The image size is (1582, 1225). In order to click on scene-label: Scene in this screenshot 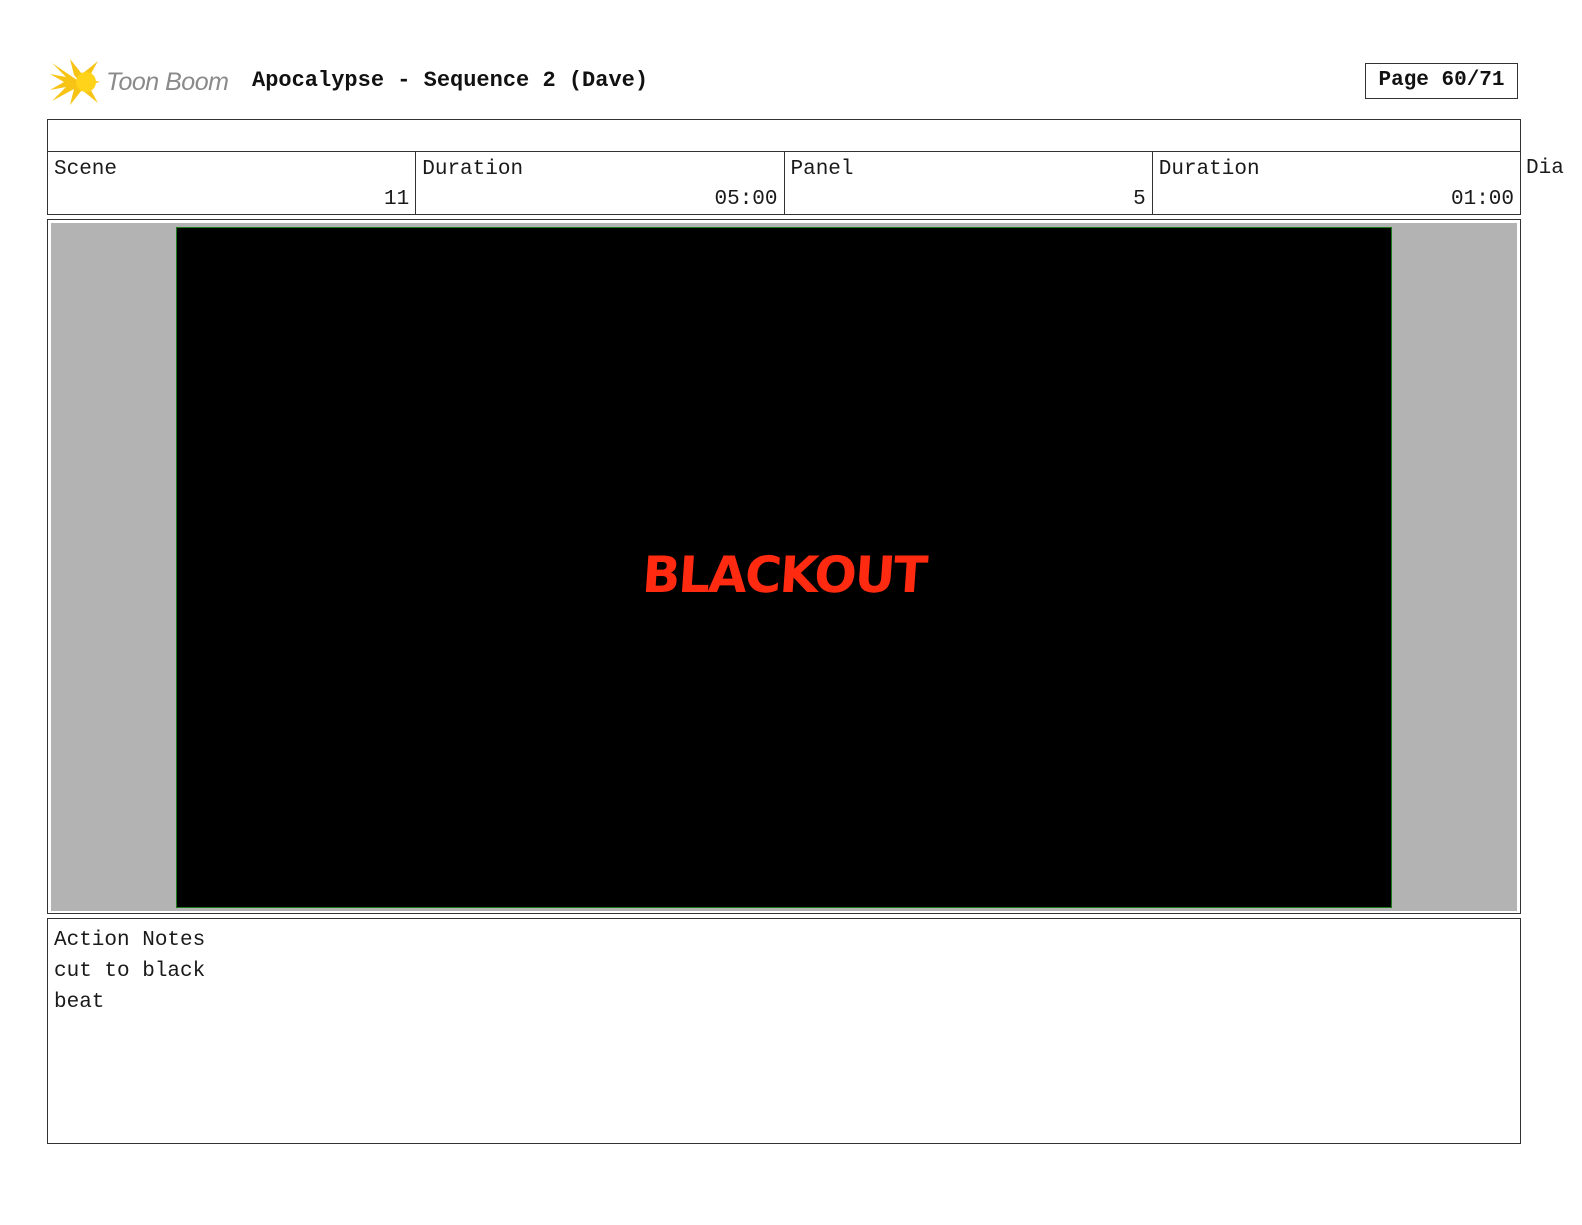, I will do `click(86, 169)`.